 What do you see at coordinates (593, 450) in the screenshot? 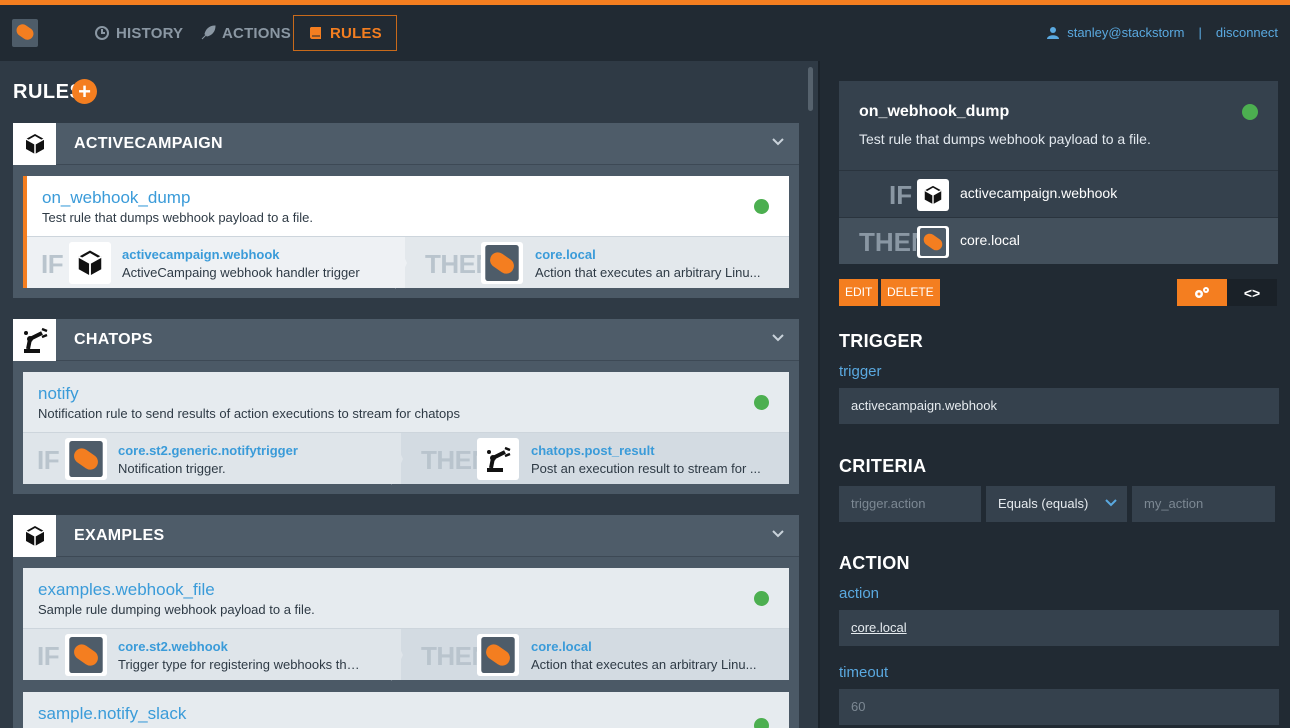
I see `action-ref: chatops.post_result` at bounding box center [593, 450].